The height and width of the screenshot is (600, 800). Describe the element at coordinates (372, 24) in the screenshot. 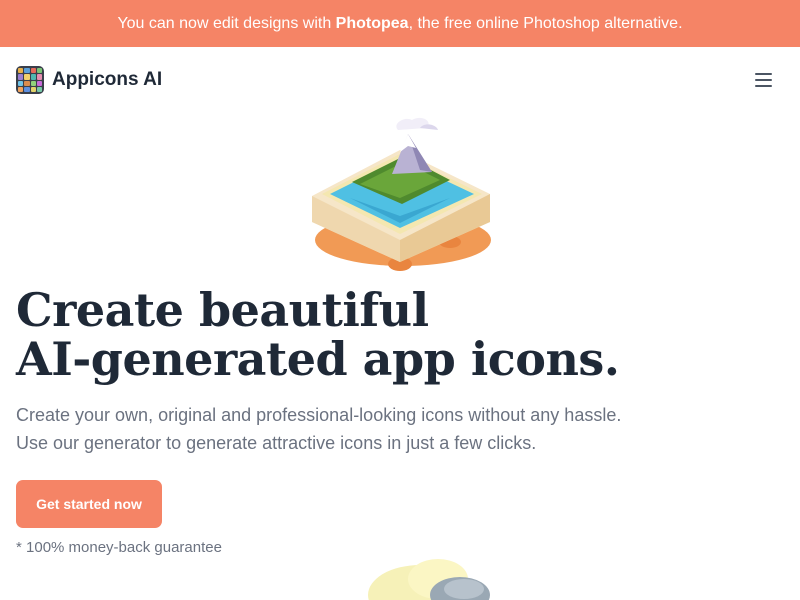

I see `photopea-link: Photopea` at that location.